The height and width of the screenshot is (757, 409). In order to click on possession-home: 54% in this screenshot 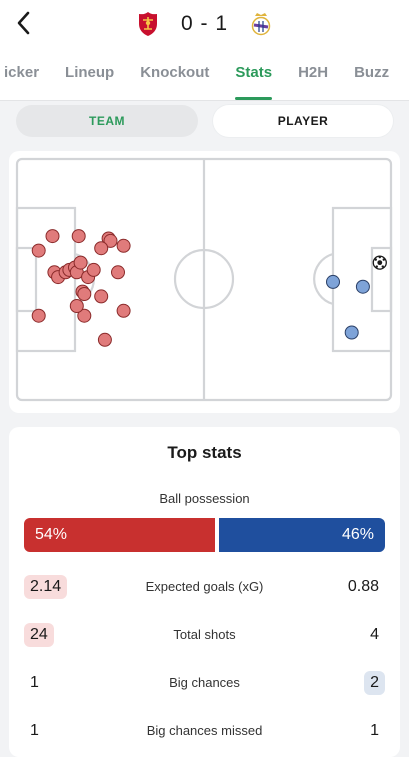, I will do `click(119, 535)`.